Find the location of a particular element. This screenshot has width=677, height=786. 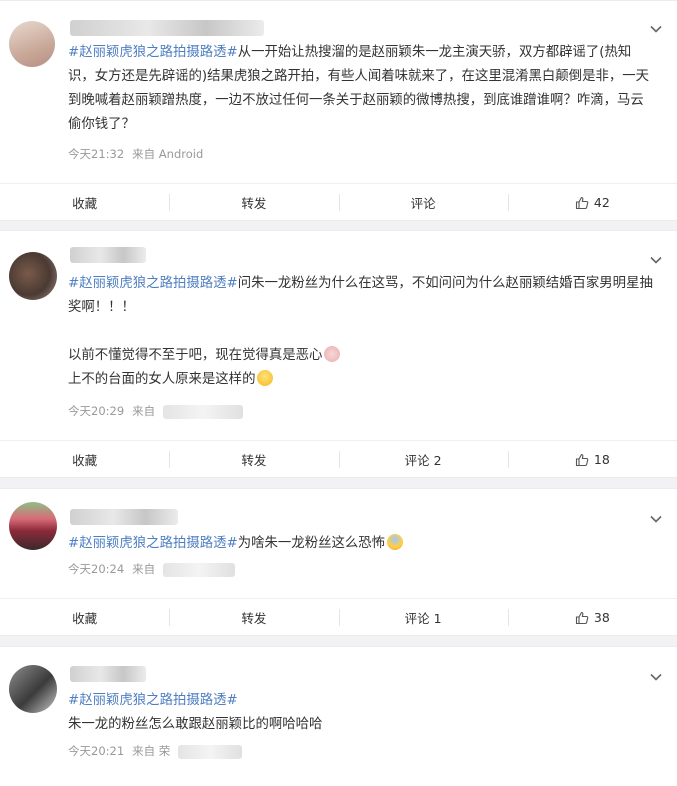

like-count: 18 is located at coordinates (601, 459).